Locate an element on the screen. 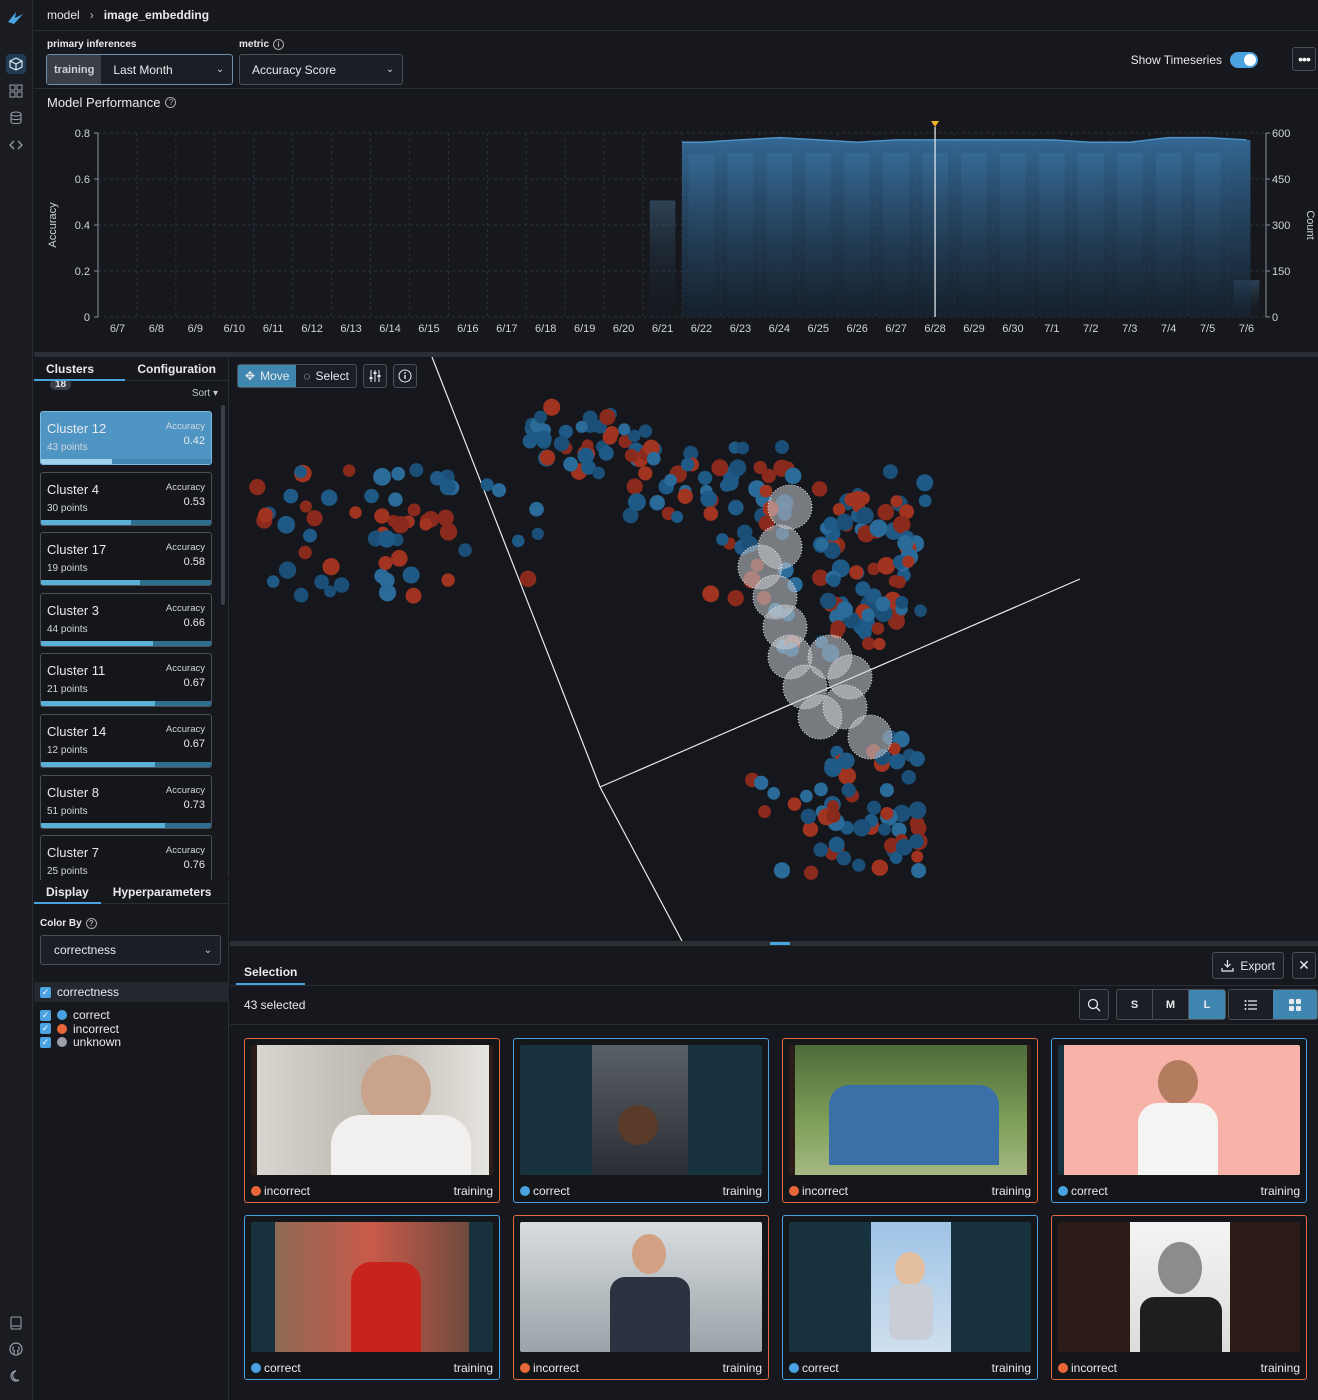 This screenshot has height=1400, width=1318. y2-tick-label: 150 is located at coordinates (1281, 272).